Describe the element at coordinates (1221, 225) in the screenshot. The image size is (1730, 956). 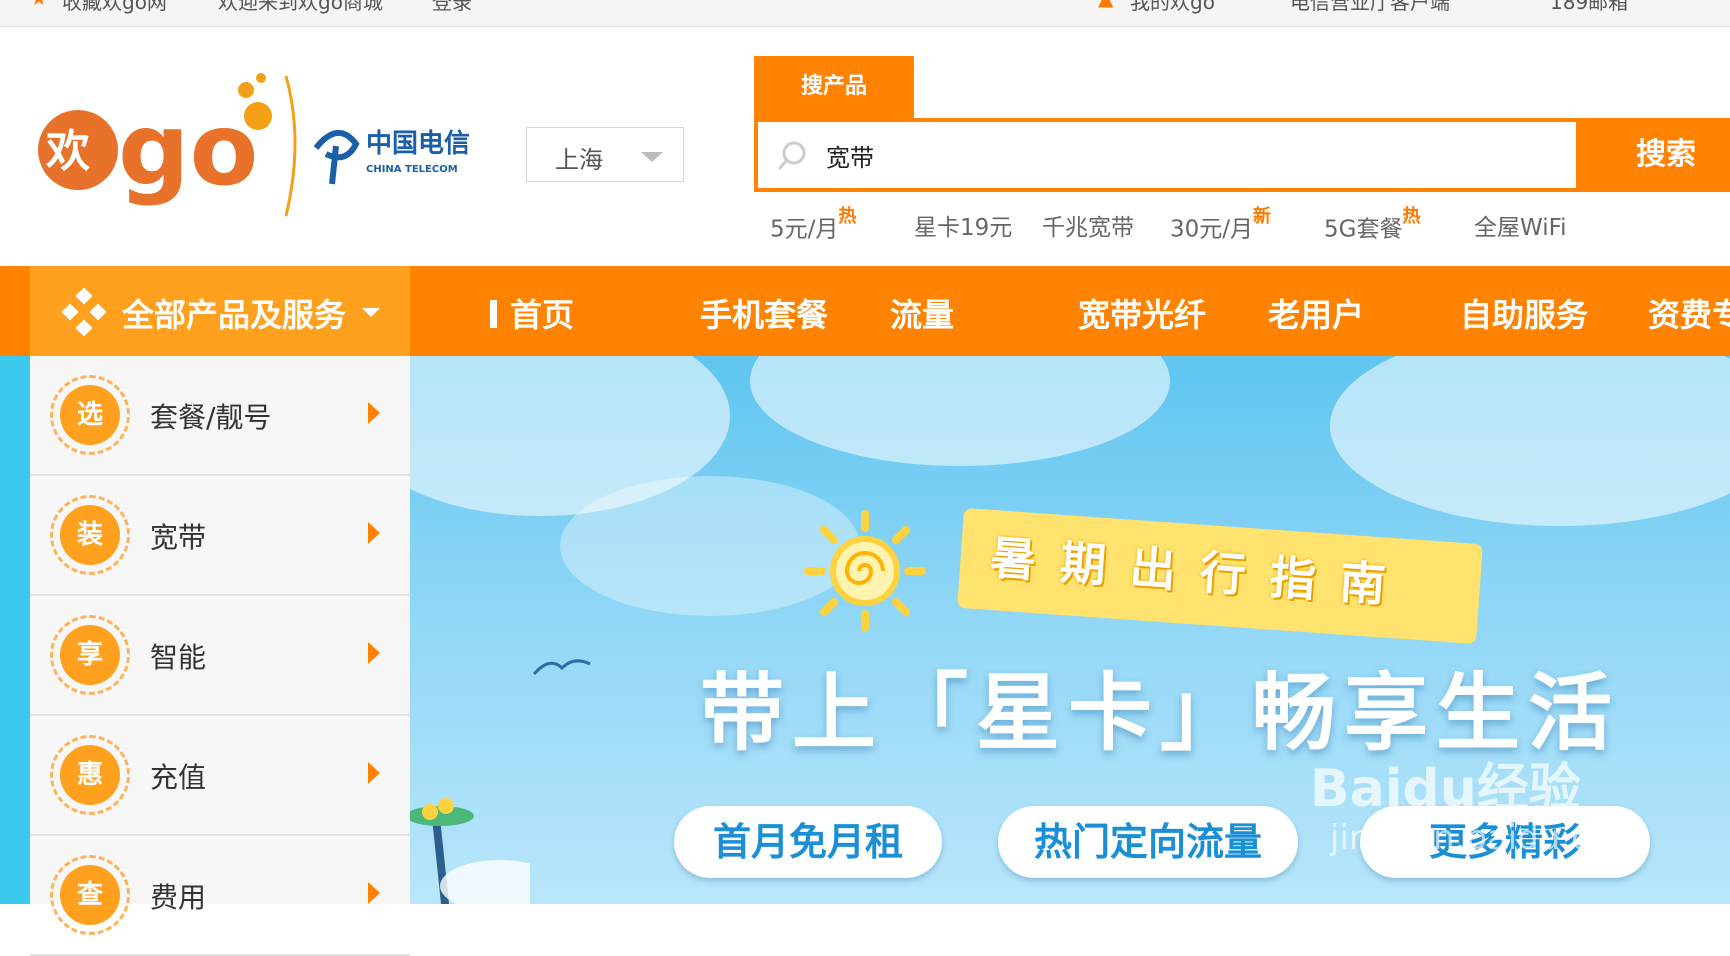
I see `hotword-link: 30元/月新` at that location.